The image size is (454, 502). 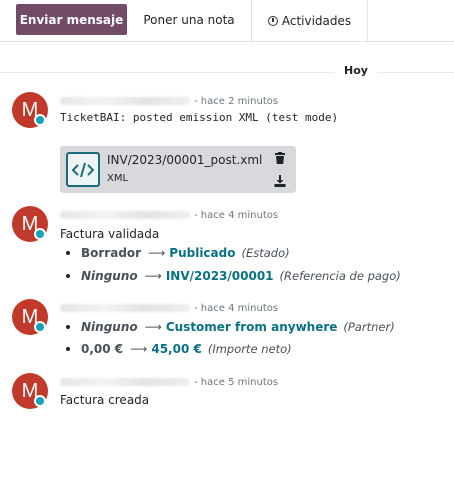 What do you see at coordinates (227, 394) in the screenshot?
I see `message-item: M - hace 5 minutos Factura creada` at bounding box center [227, 394].